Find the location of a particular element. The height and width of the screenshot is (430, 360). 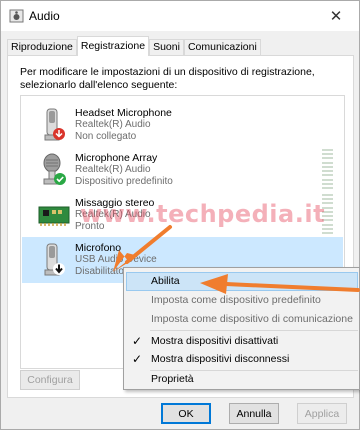

apply-button: Applica is located at coordinates (322, 413).